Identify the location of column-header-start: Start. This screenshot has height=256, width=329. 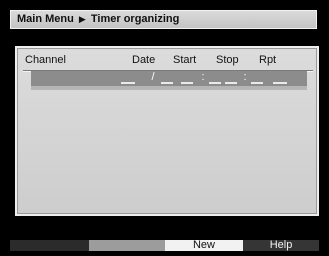
(185, 60).